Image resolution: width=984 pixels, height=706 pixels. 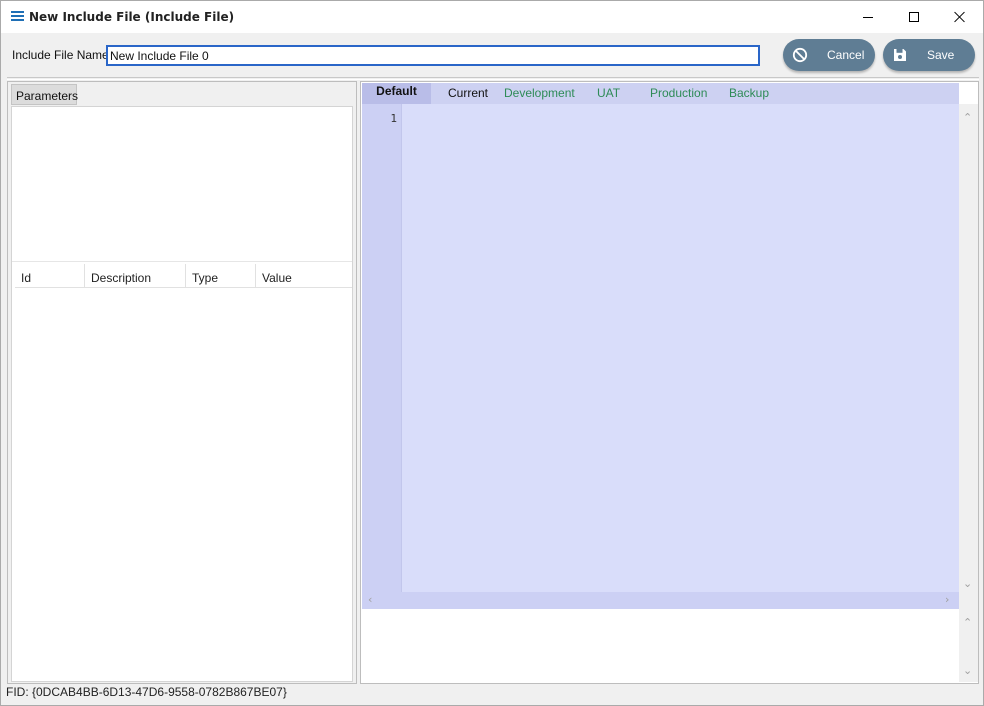 I want to click on close-icon, so click(x=960, y=17).